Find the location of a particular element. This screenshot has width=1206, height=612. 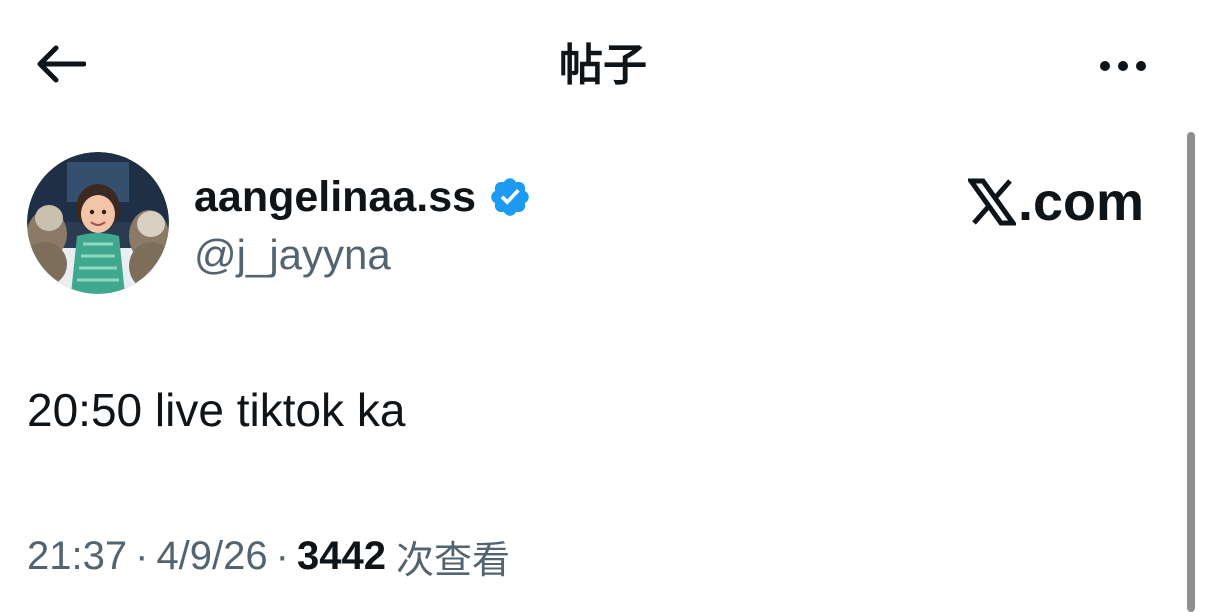

page-title: 帖子 is located at coordinates (603, 65).